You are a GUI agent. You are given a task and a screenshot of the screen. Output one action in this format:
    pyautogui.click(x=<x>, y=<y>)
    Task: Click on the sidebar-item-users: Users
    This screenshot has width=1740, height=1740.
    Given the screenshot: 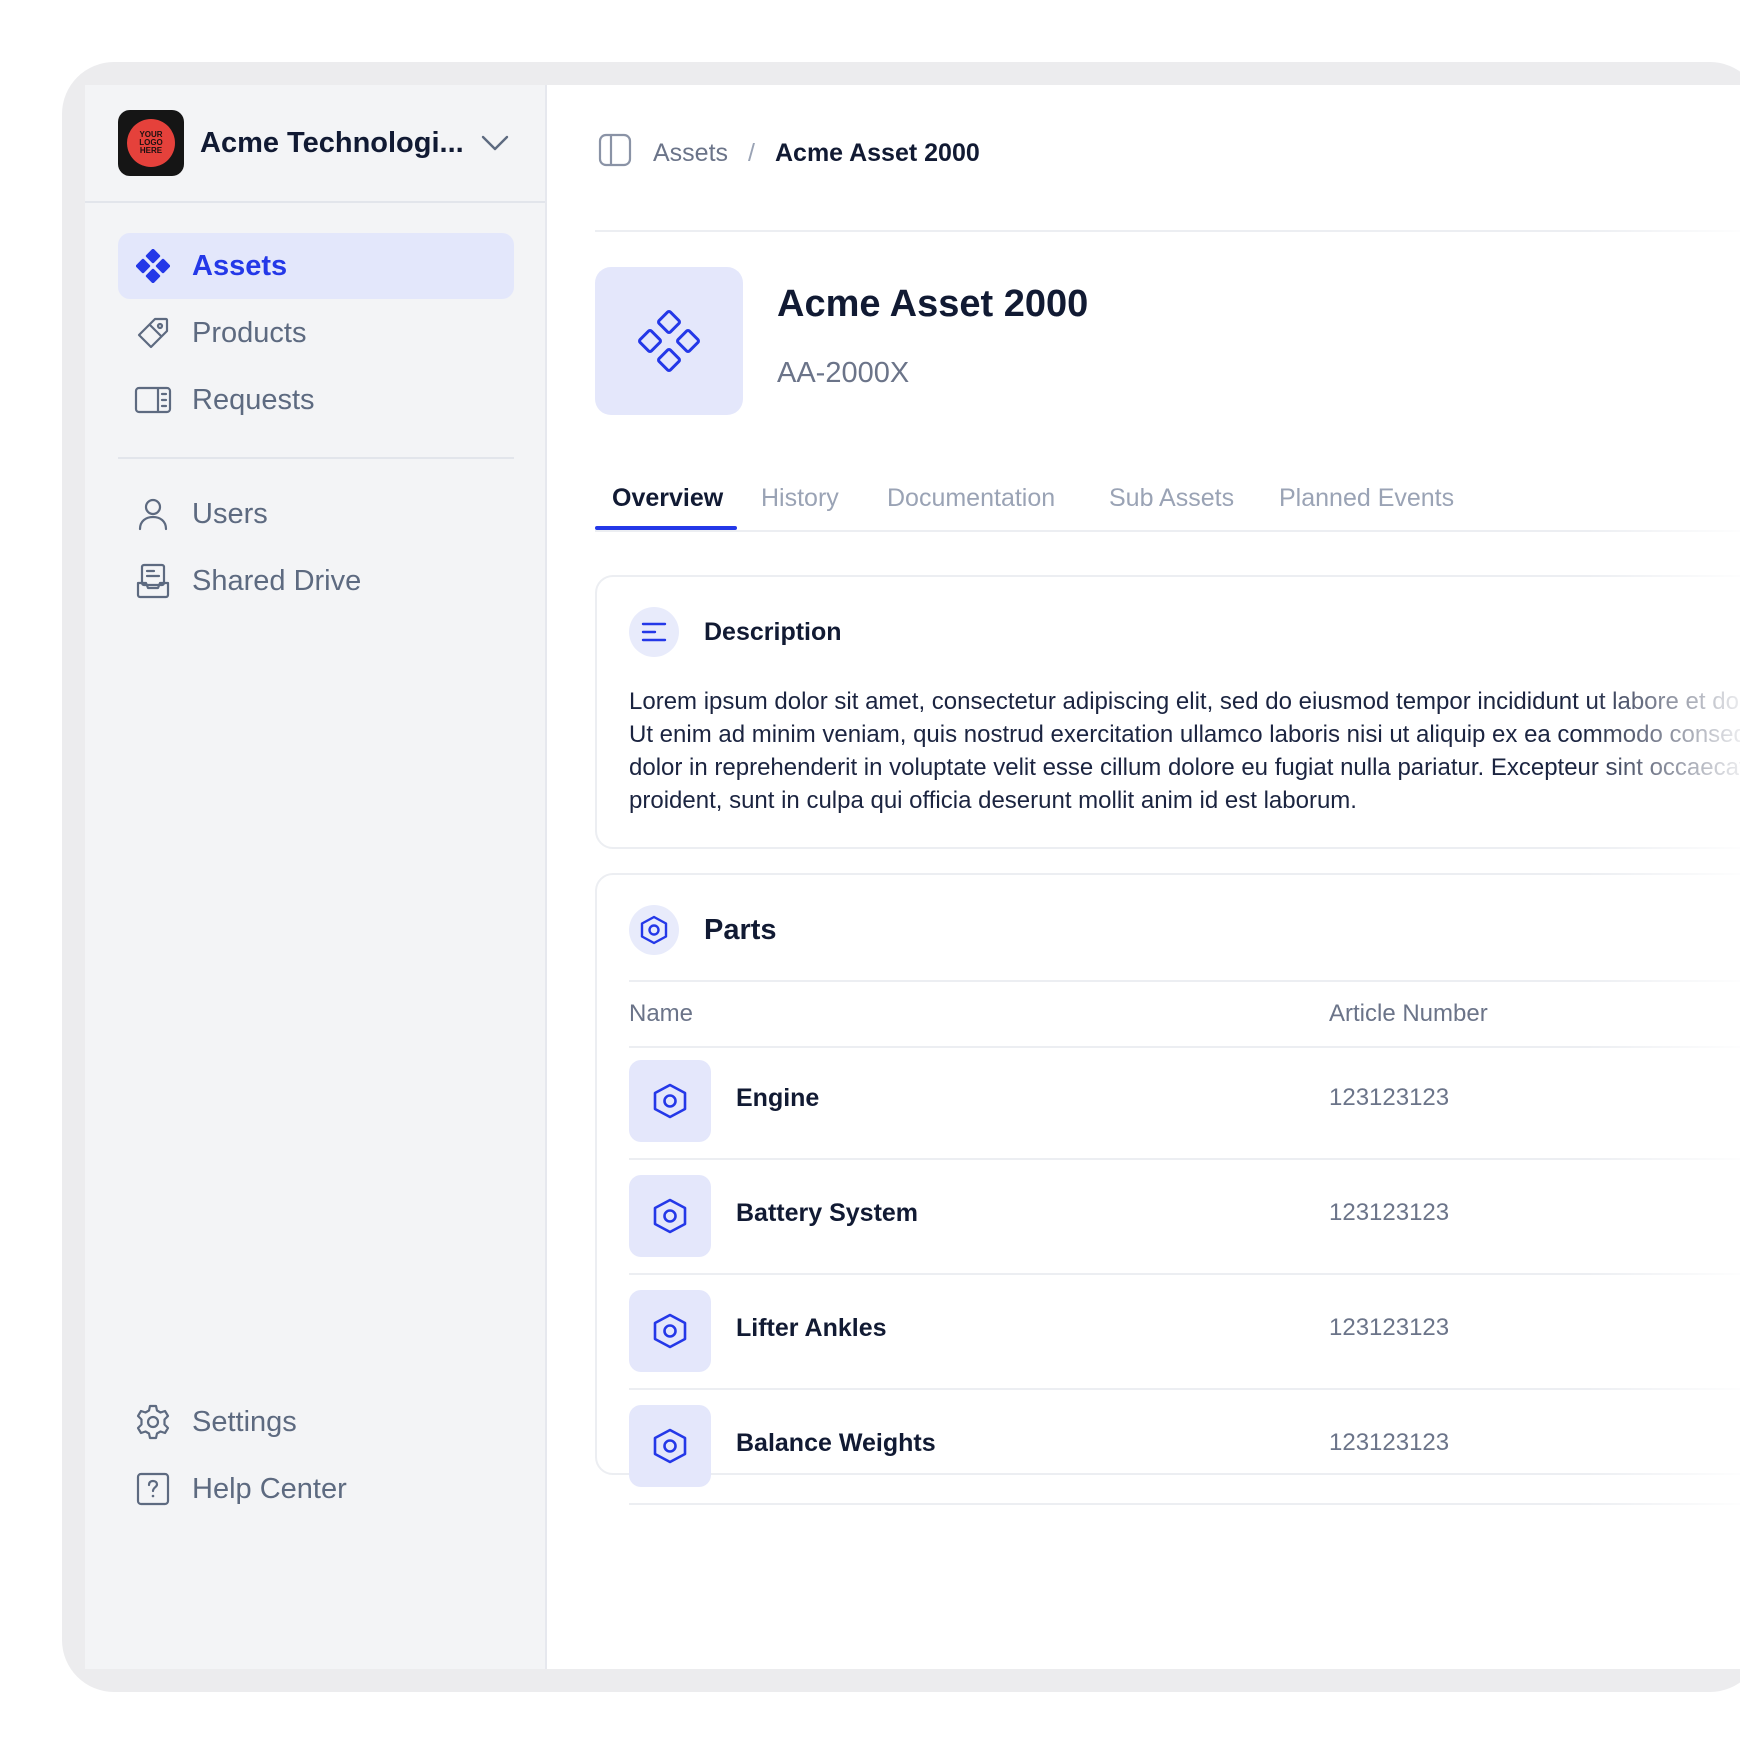 What is the action you would take?
    pyautogui.click(x=316, y=514)
    